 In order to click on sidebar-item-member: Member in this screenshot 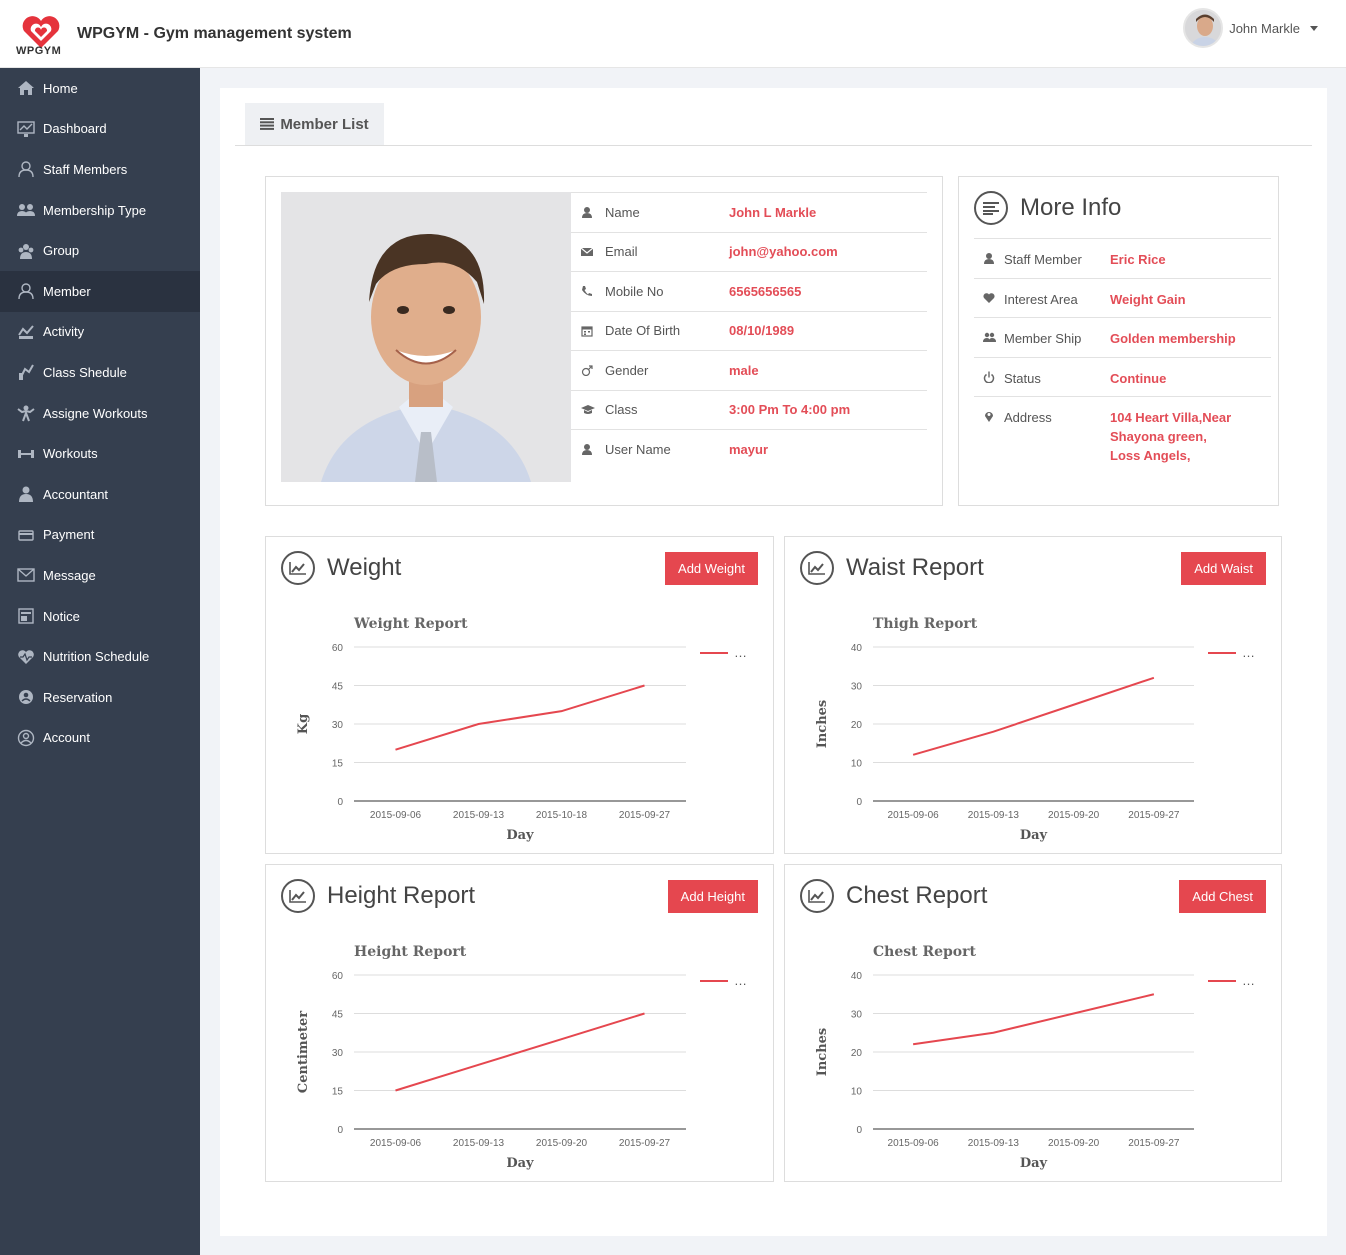, I will do `click(100, 291)`.